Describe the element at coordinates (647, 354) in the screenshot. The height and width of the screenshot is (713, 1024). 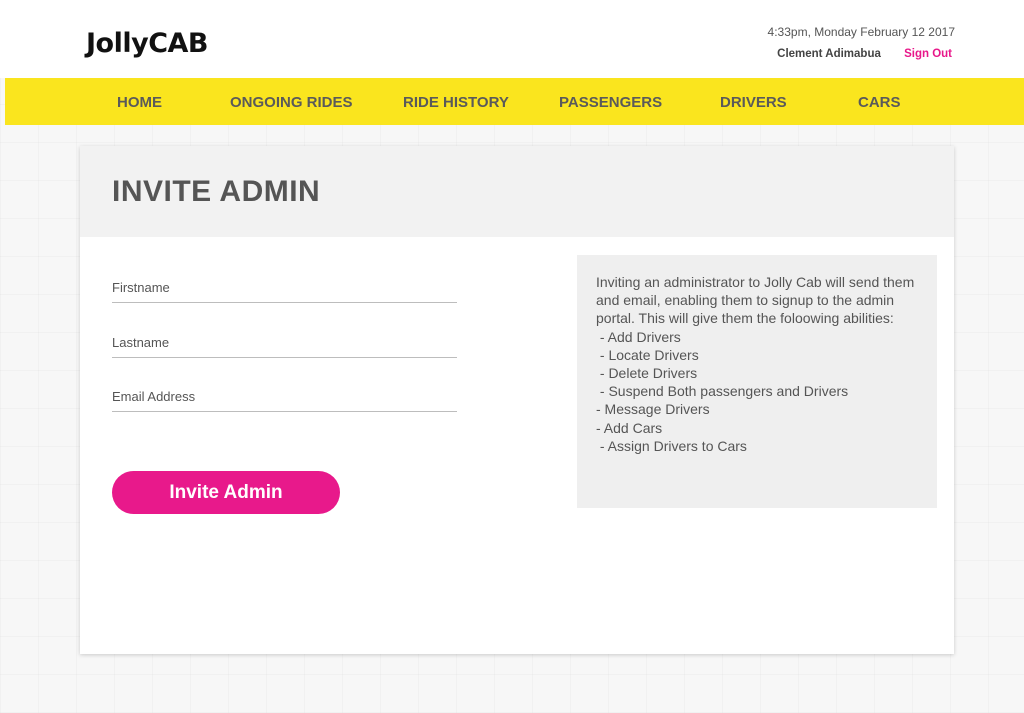
I see `ability-item: - Locate Drivers` at that location.